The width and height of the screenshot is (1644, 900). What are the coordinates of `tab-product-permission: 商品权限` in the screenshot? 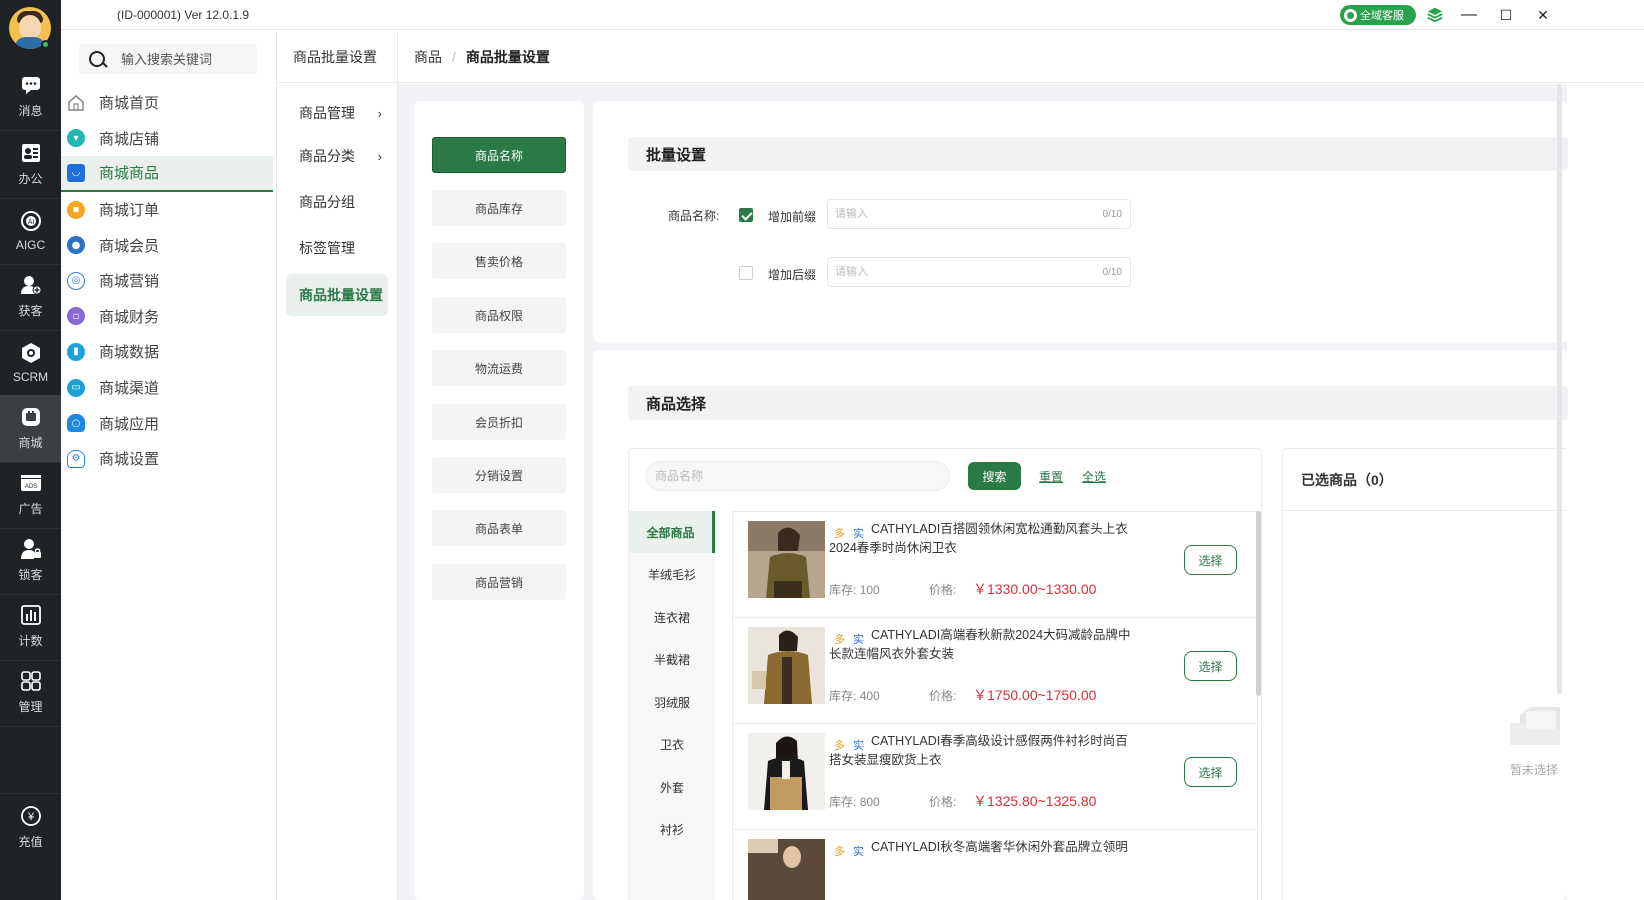 It's located at (499, 315).